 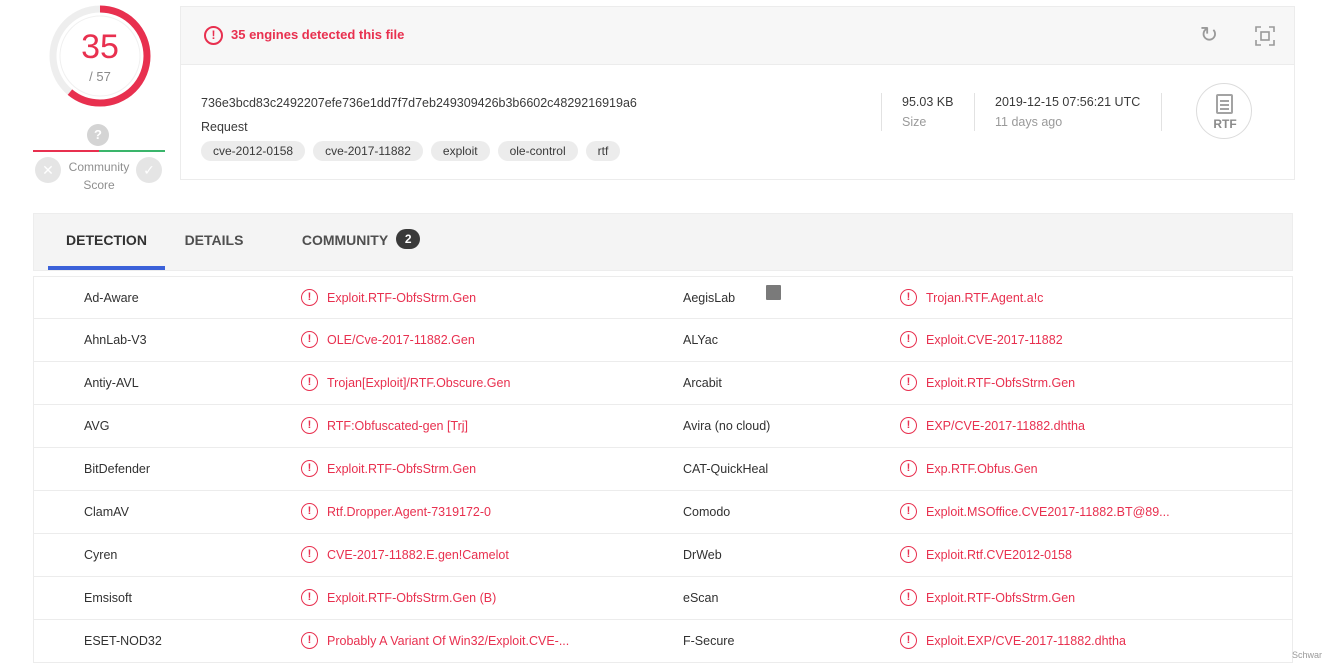 What do you see at coordinates (115, 340) in the screenshot?
I see `engine-name: AhnLab-V3` at bounding box center [115, 340].